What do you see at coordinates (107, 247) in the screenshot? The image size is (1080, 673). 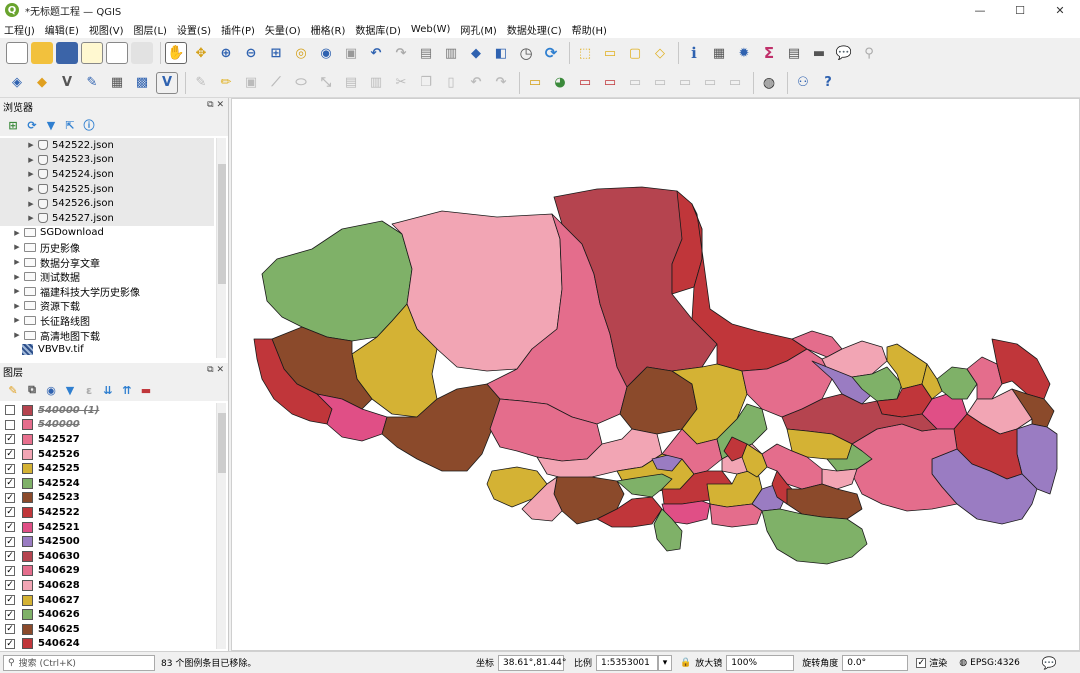 I see `browser-folder-item: ▶ 历史影像` at bounding box center [107, 247].